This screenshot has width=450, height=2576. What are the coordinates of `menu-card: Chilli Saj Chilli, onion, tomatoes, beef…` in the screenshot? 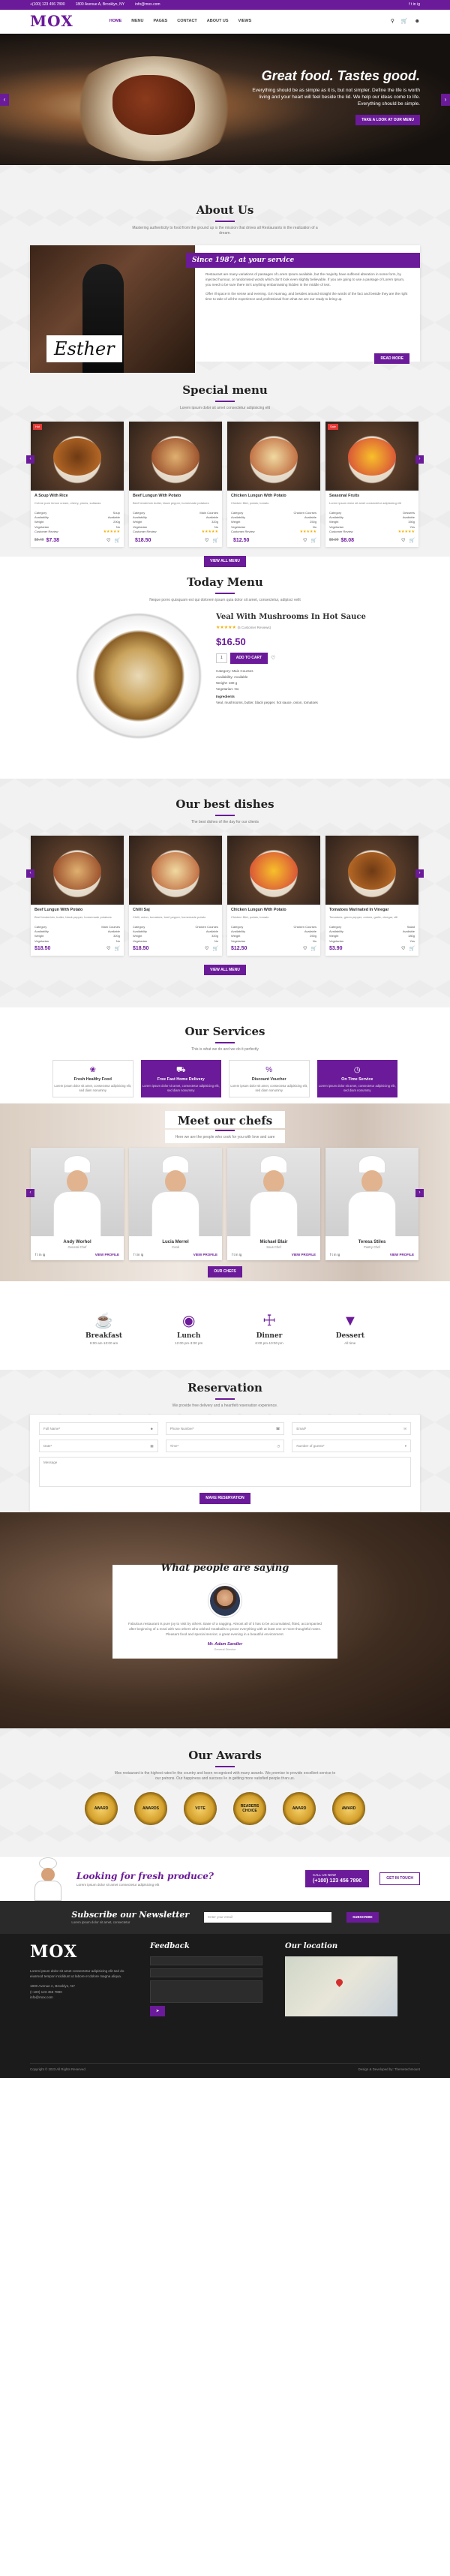 It's located at (175, 896).